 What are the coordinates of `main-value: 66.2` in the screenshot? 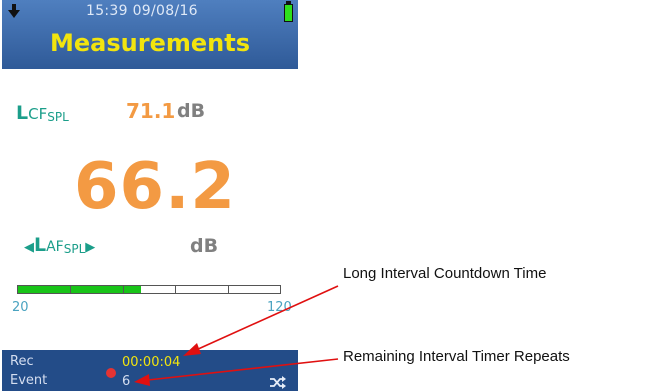 It's located at (155, 187).